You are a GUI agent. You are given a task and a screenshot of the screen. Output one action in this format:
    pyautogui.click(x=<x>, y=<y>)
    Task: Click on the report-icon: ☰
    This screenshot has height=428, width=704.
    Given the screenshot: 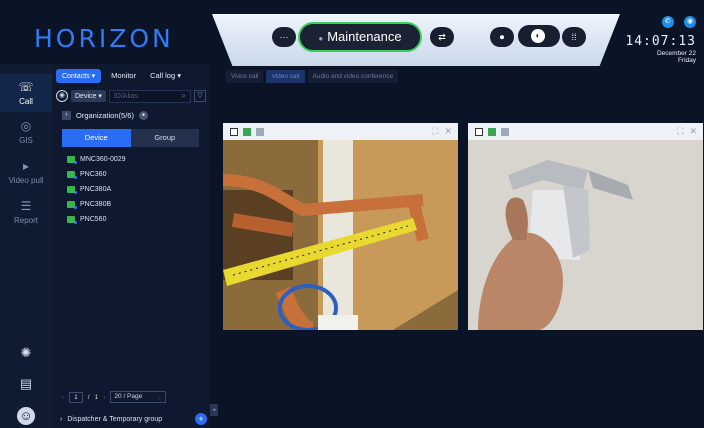 What is the action you would take?
    pyautogui.click(x=26, y=206)
    